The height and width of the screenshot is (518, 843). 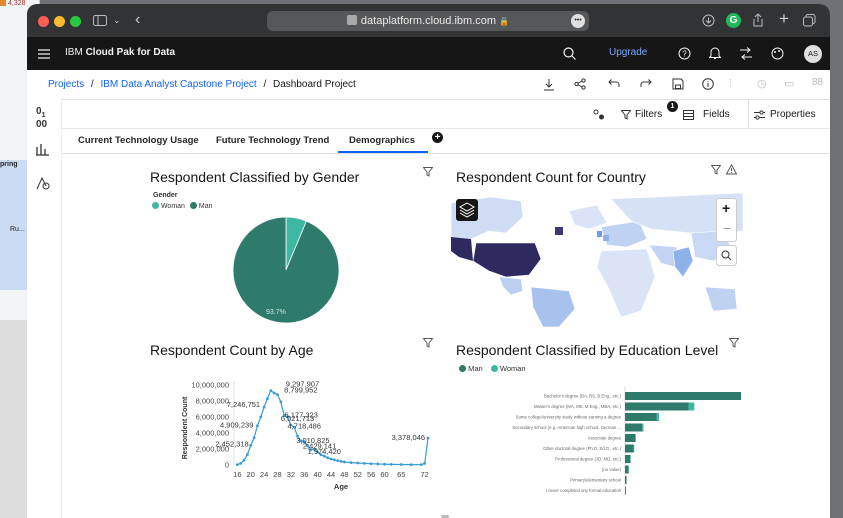 What do you see at coordinates (628, 52) in the screenshot?
I see `upgrade-link: Upgrade` at bounding box center [628, 52].